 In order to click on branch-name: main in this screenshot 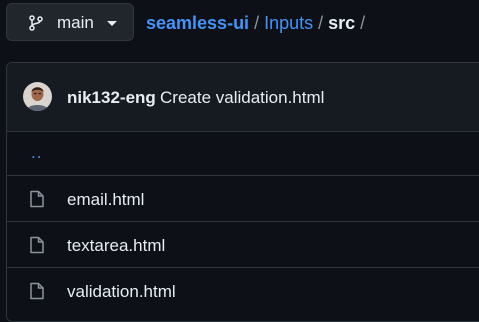, I will do `click(75, 22)`.